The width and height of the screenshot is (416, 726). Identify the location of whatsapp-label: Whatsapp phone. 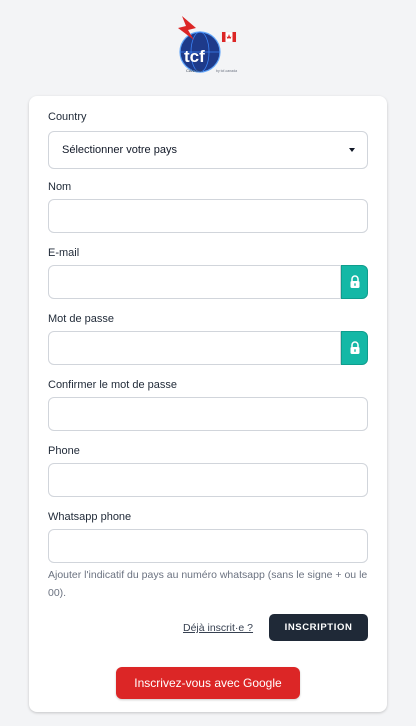
(90, 517).